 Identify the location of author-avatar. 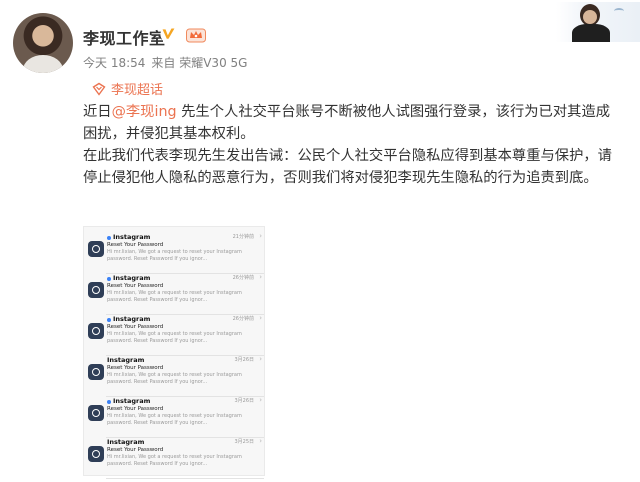
(43, 43).